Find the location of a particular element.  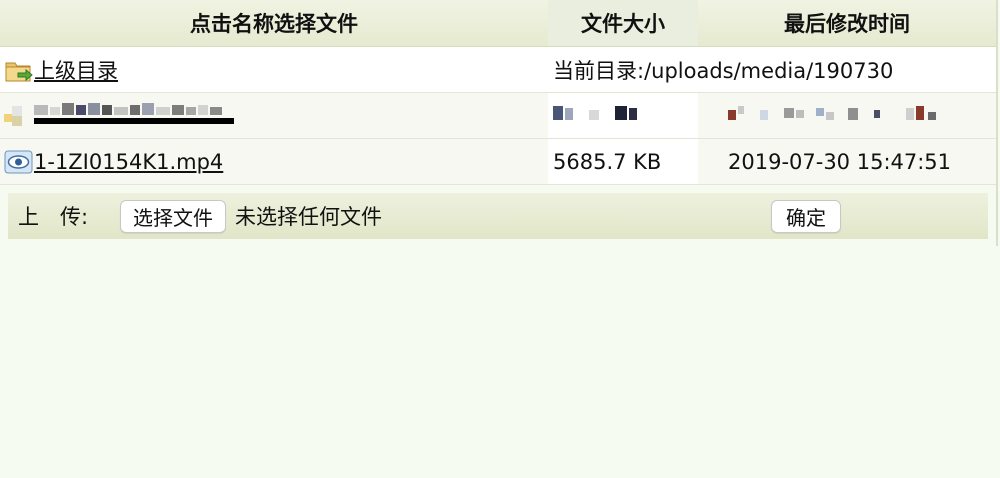

size-column-header: 文件大小 is located at coordinates (623, 23).